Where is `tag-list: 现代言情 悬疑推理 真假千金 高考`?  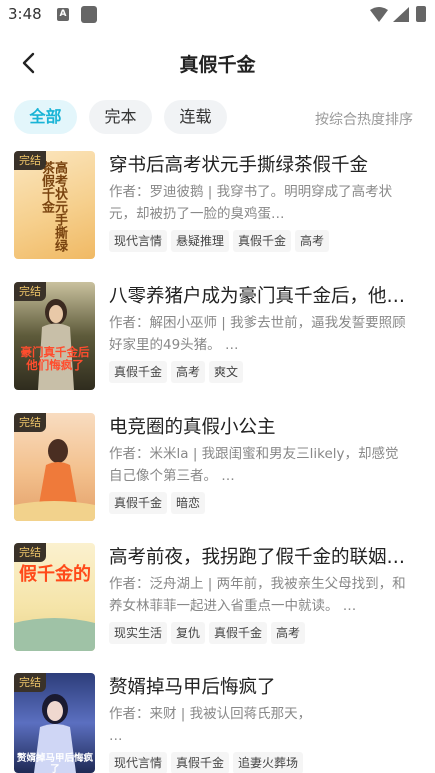 tag-list: 现代言情 悬疑推理 真假千金 高考 is located at coordinates (221, 241).